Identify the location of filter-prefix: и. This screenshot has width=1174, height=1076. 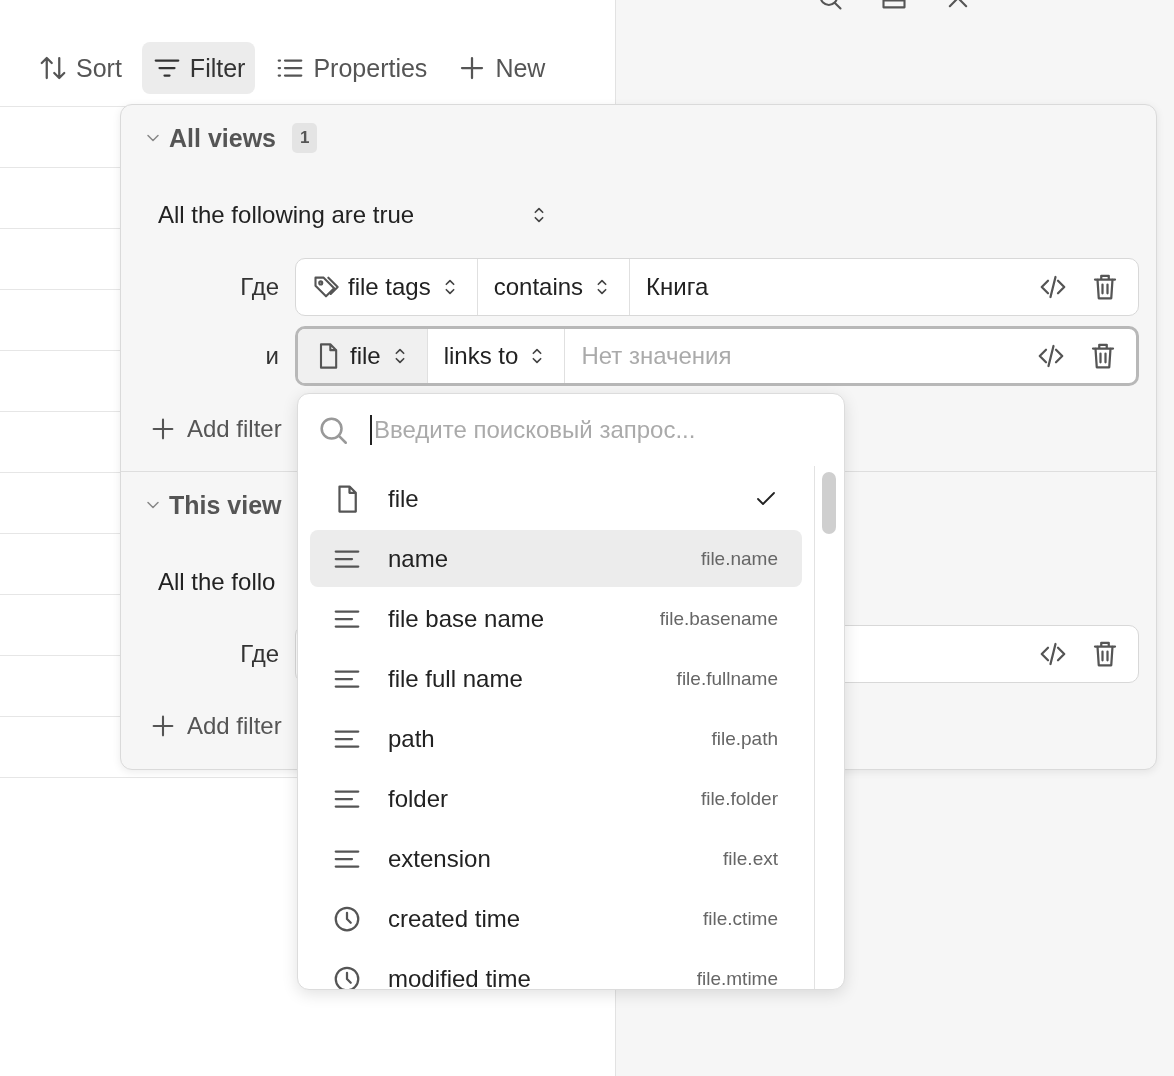
(271, 356).